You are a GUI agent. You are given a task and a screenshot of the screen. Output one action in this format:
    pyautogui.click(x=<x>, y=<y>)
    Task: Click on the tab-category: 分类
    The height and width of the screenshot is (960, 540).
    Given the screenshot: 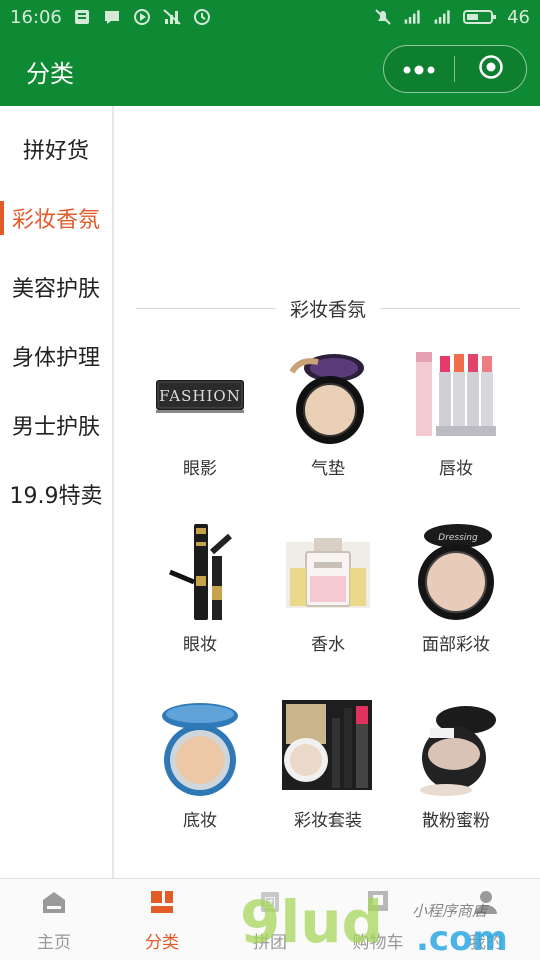 What is the action you would take?
    pyautogui.click(x=162, y=919)
    